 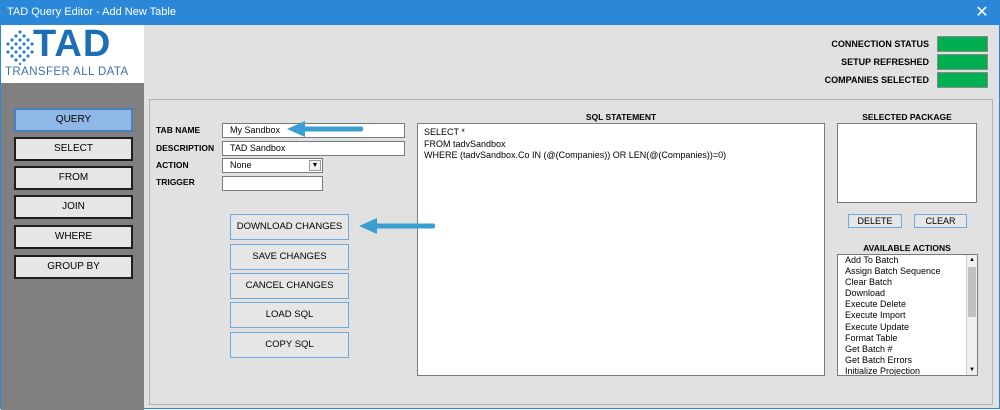 What do you see at coordinates (315, 165) in the screenshot?
I see `chevron-down-icon: ▼` at bounding box center [315, 165].